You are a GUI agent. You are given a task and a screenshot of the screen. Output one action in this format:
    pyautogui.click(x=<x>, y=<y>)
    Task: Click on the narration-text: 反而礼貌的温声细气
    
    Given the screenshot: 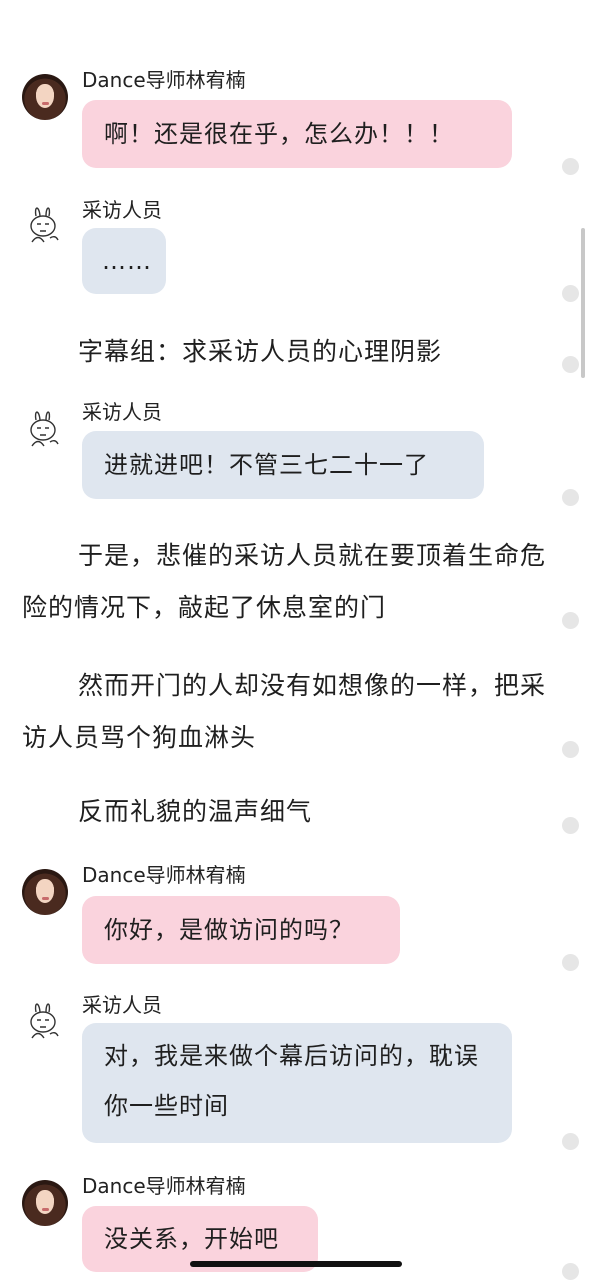 What is the action you would take?
    pyautogui.click(x=195, y=811)
    